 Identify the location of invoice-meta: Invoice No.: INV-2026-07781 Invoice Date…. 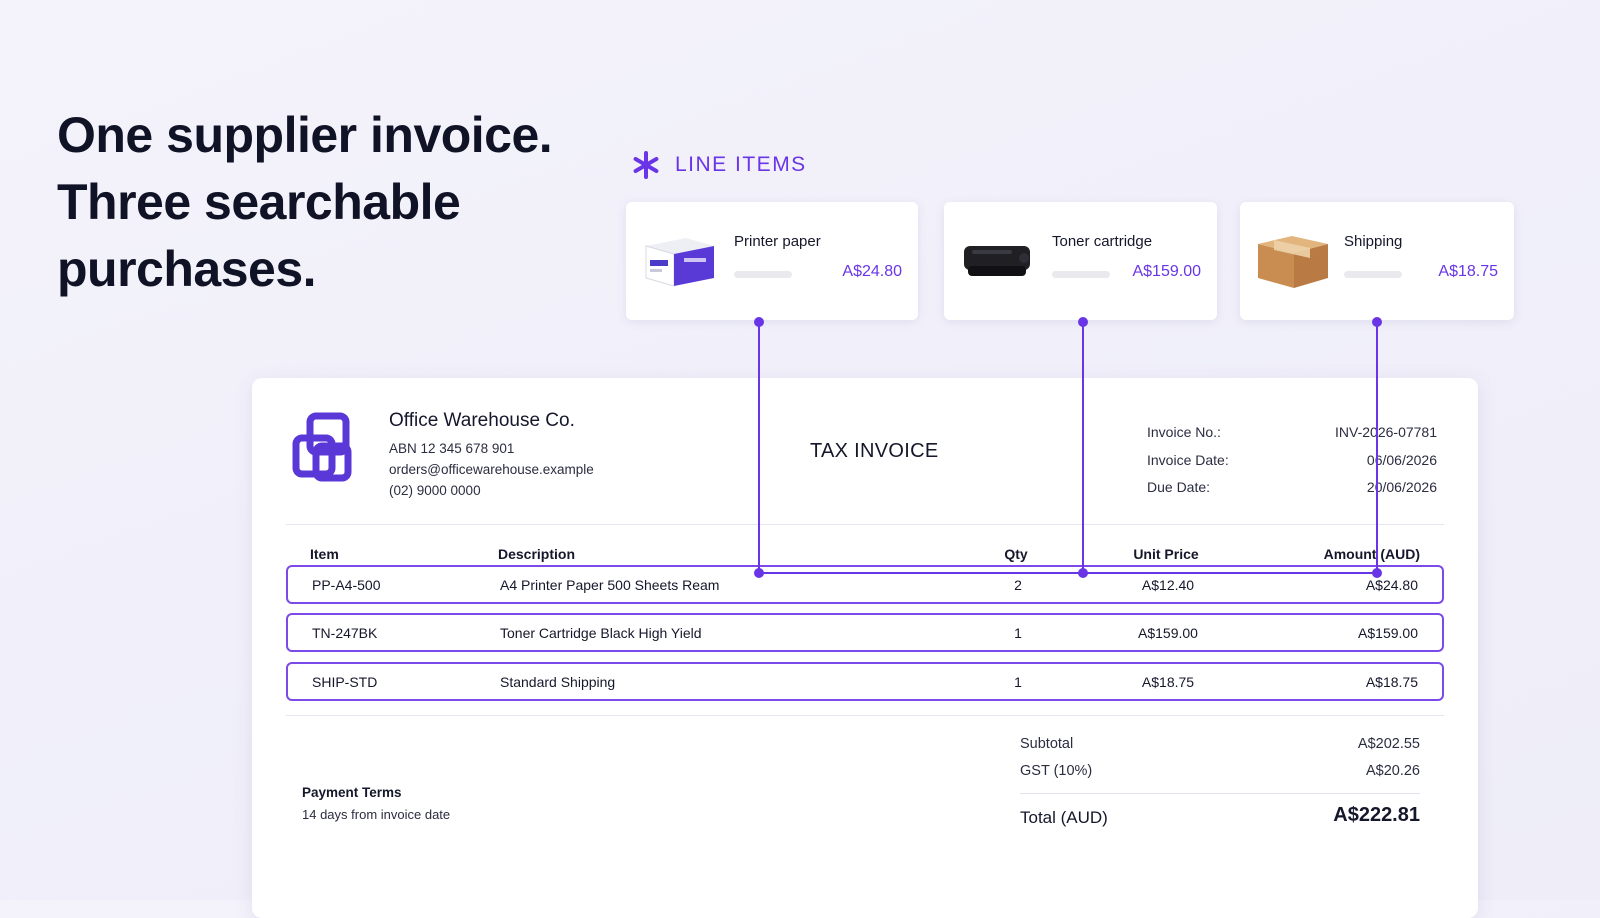
(1292, 465).